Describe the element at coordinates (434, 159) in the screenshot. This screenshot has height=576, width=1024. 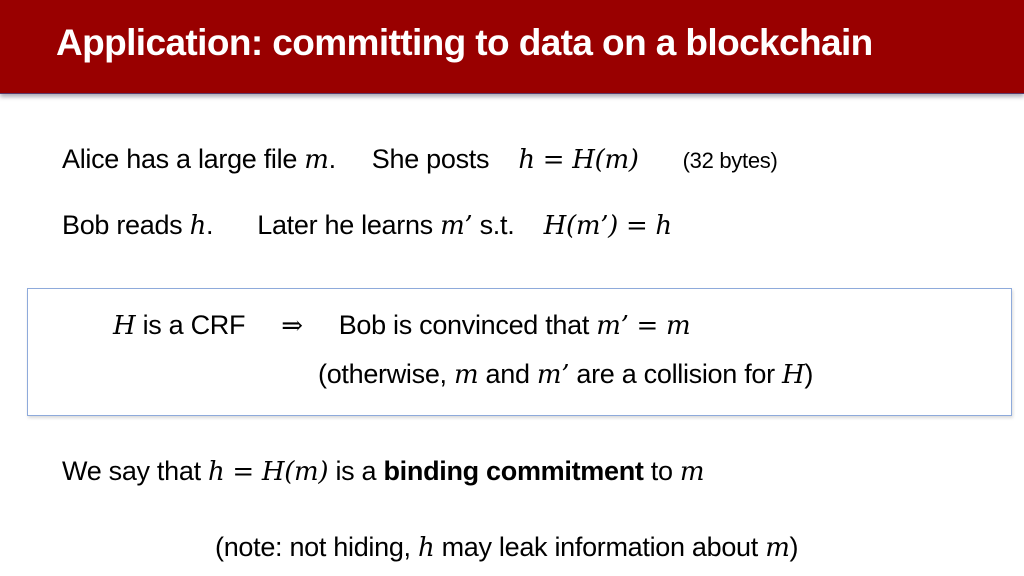
I see `text: She posts` at that location.